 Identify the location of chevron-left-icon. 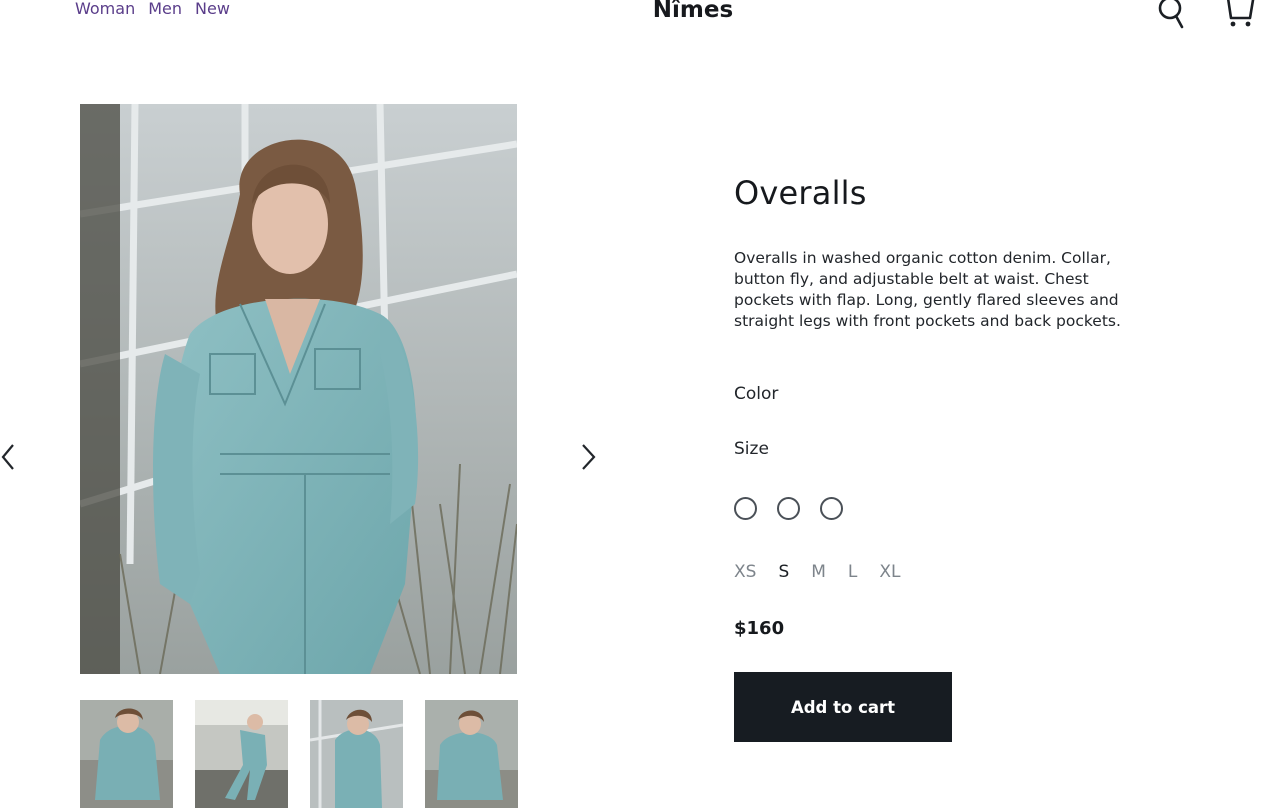
(8, 459).